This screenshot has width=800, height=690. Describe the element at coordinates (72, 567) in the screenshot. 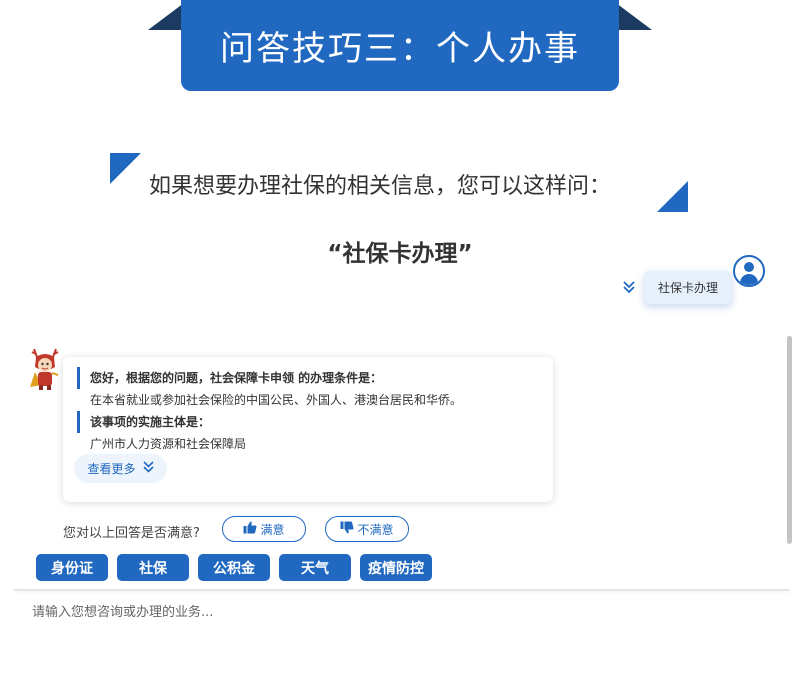

I see `chip-id-card: 身份证` at that location.